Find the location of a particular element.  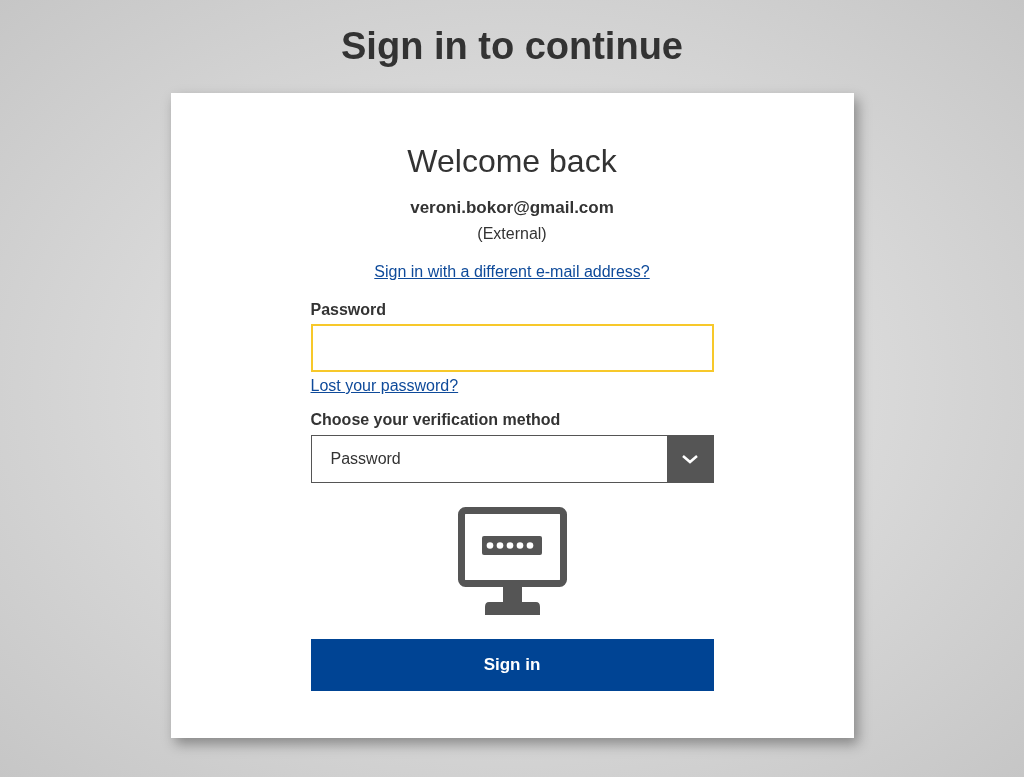

chevron-down-icon is located at coordinates (689, 459).